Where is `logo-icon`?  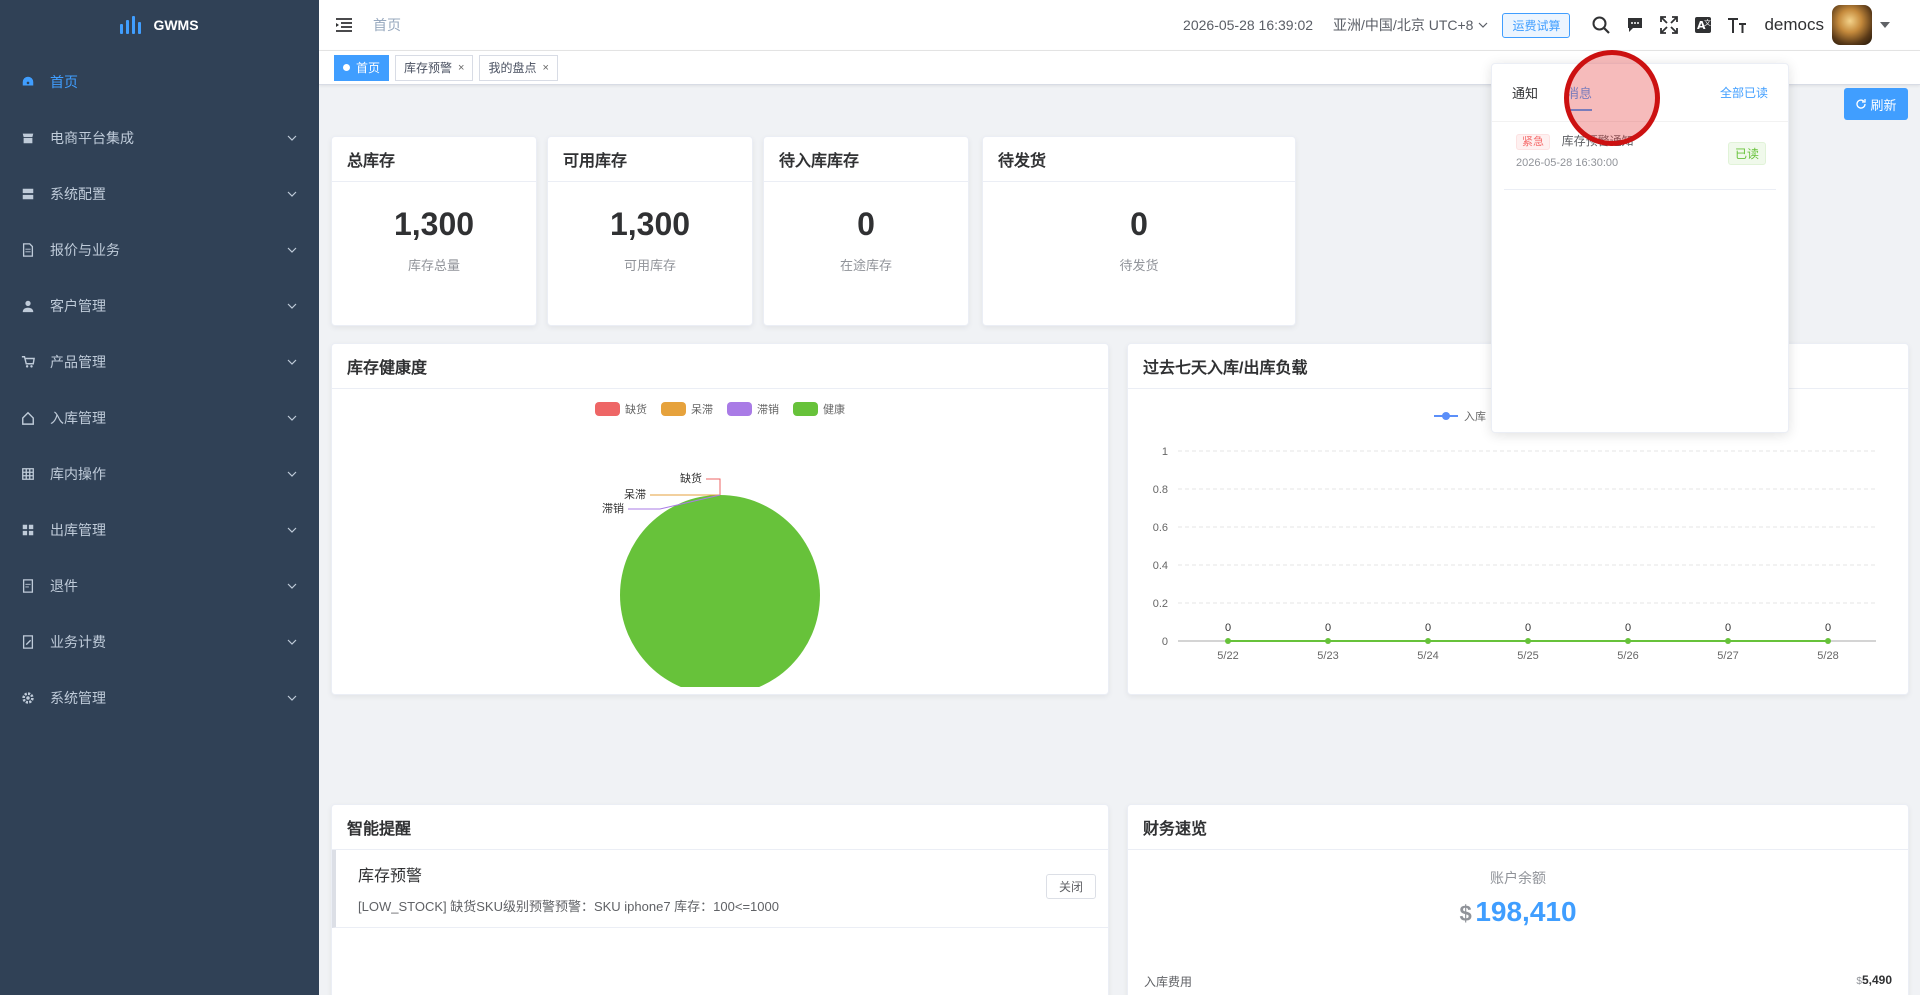 logo-icon is located at coordinates (131, 25).